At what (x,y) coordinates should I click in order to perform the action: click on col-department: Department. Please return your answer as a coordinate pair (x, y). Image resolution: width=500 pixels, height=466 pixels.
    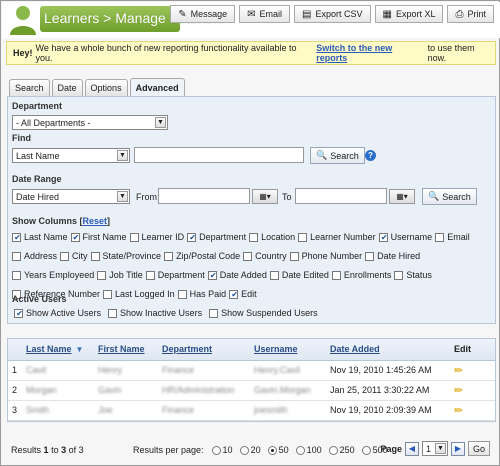
    Looking at the image, I should click on (204, 350).